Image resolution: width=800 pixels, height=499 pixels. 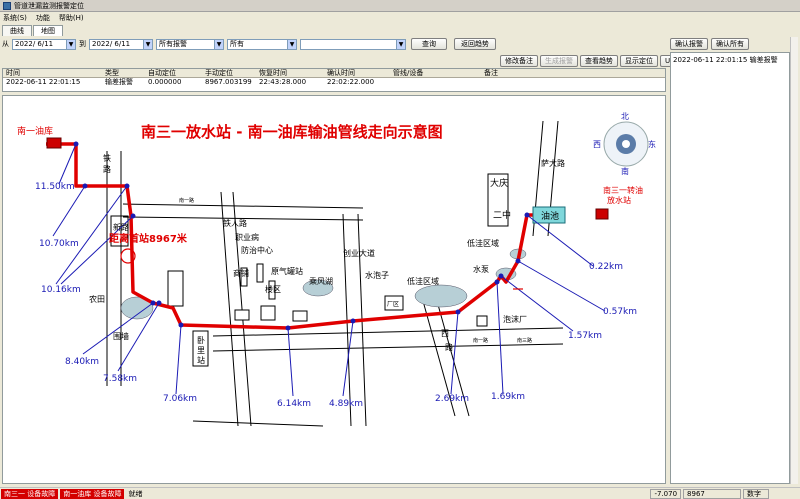 What do you see at coordinates (180, 399) in the screenshot?
I see `km-label: 7.06km` at bounding box center [180, 399].